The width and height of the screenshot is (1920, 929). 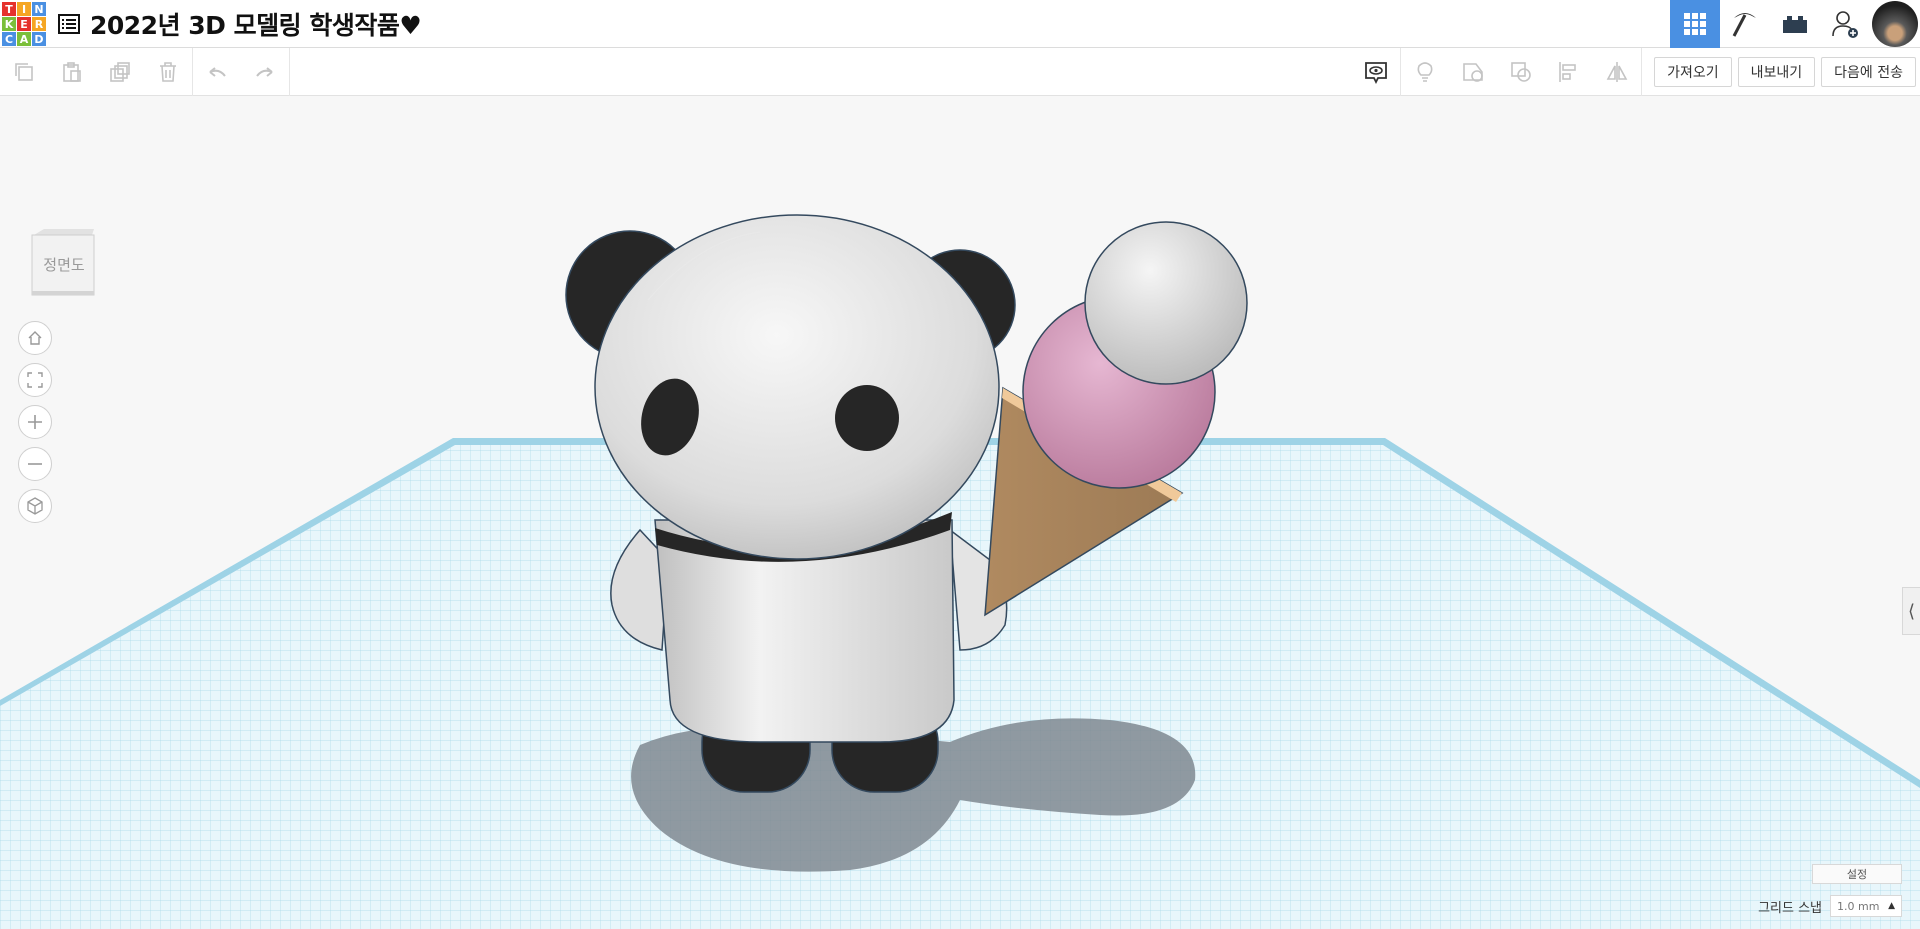 What do you see at coordinates (1857, 874) in the screenshot?
I see `settings-button: 설정` at bounding box center [1857, 874].